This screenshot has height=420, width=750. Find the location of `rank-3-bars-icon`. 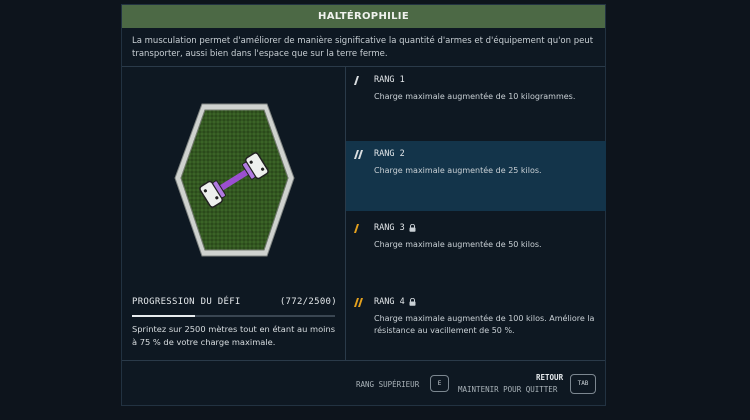

rank-3-bars-icon is located at coordinates (356, 228).